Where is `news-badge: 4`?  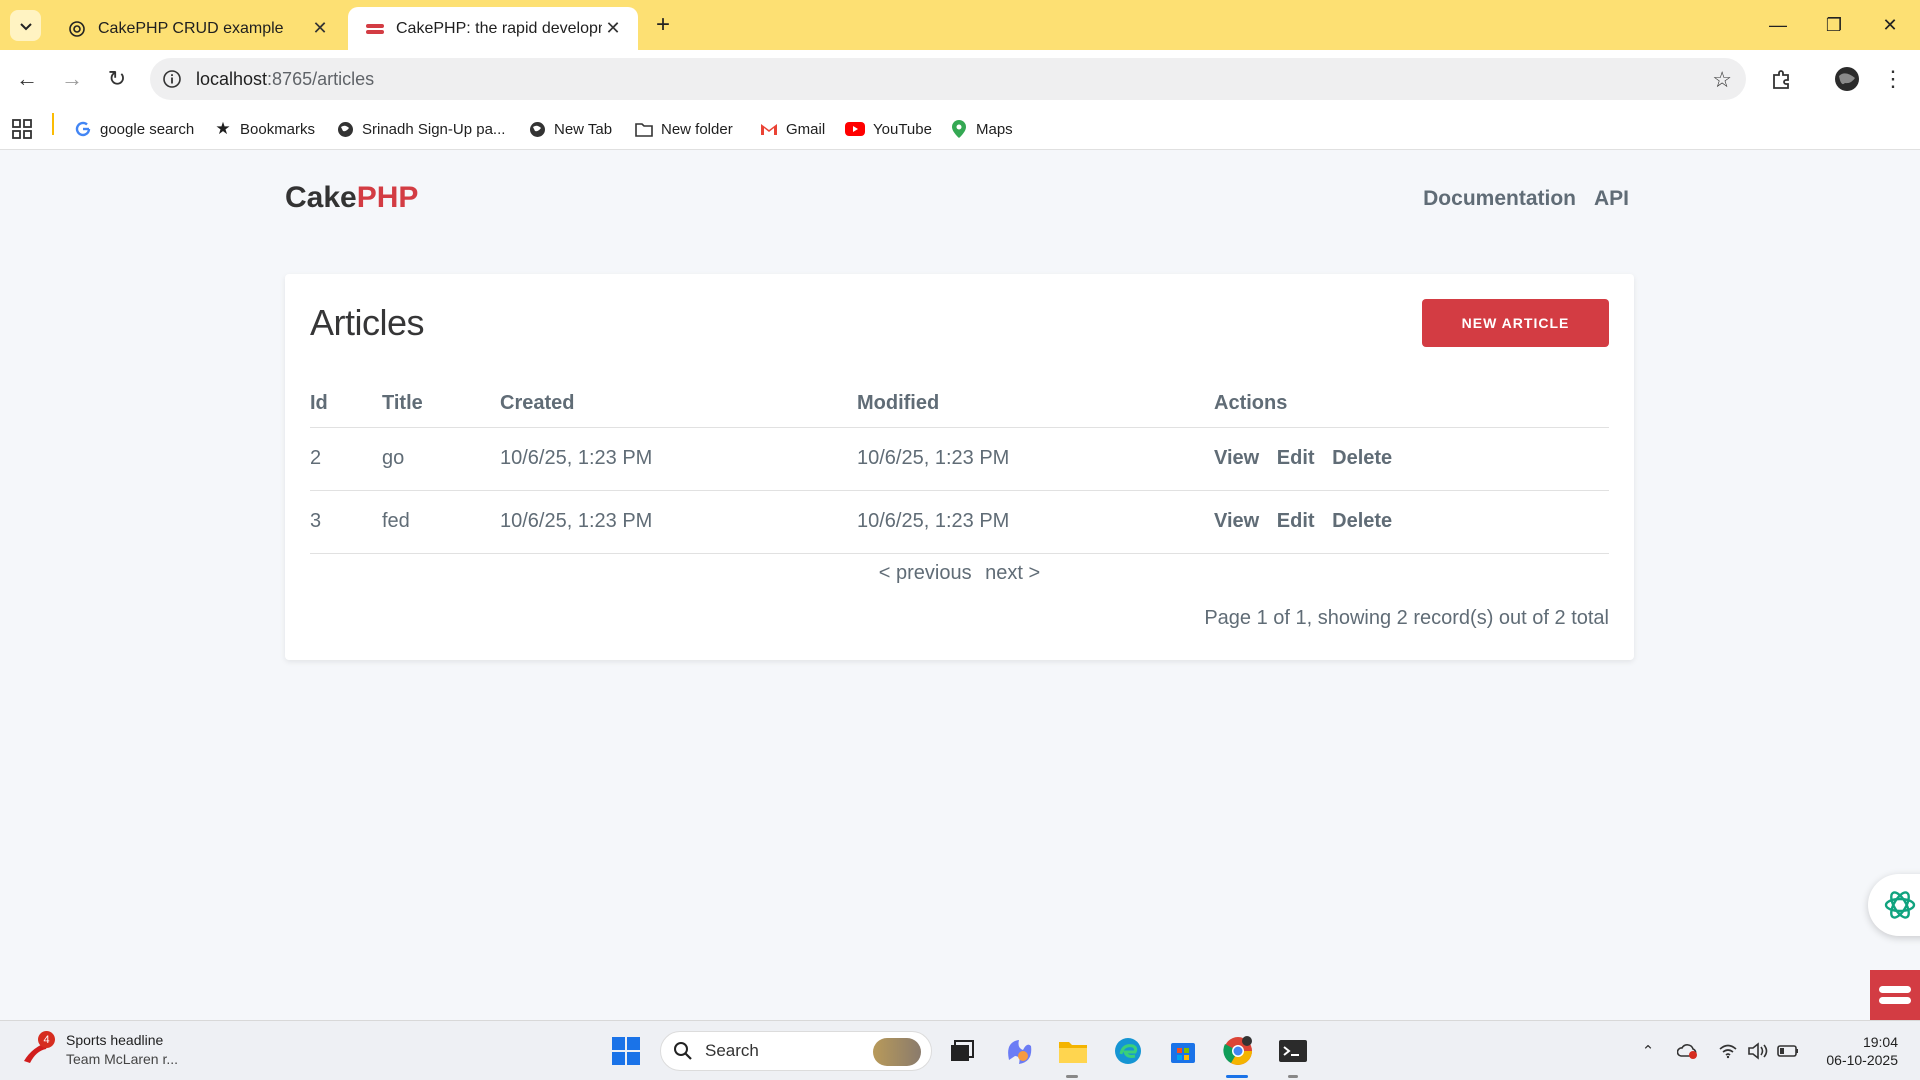 news-badge: 4 is located at coordinates (46, 1039).